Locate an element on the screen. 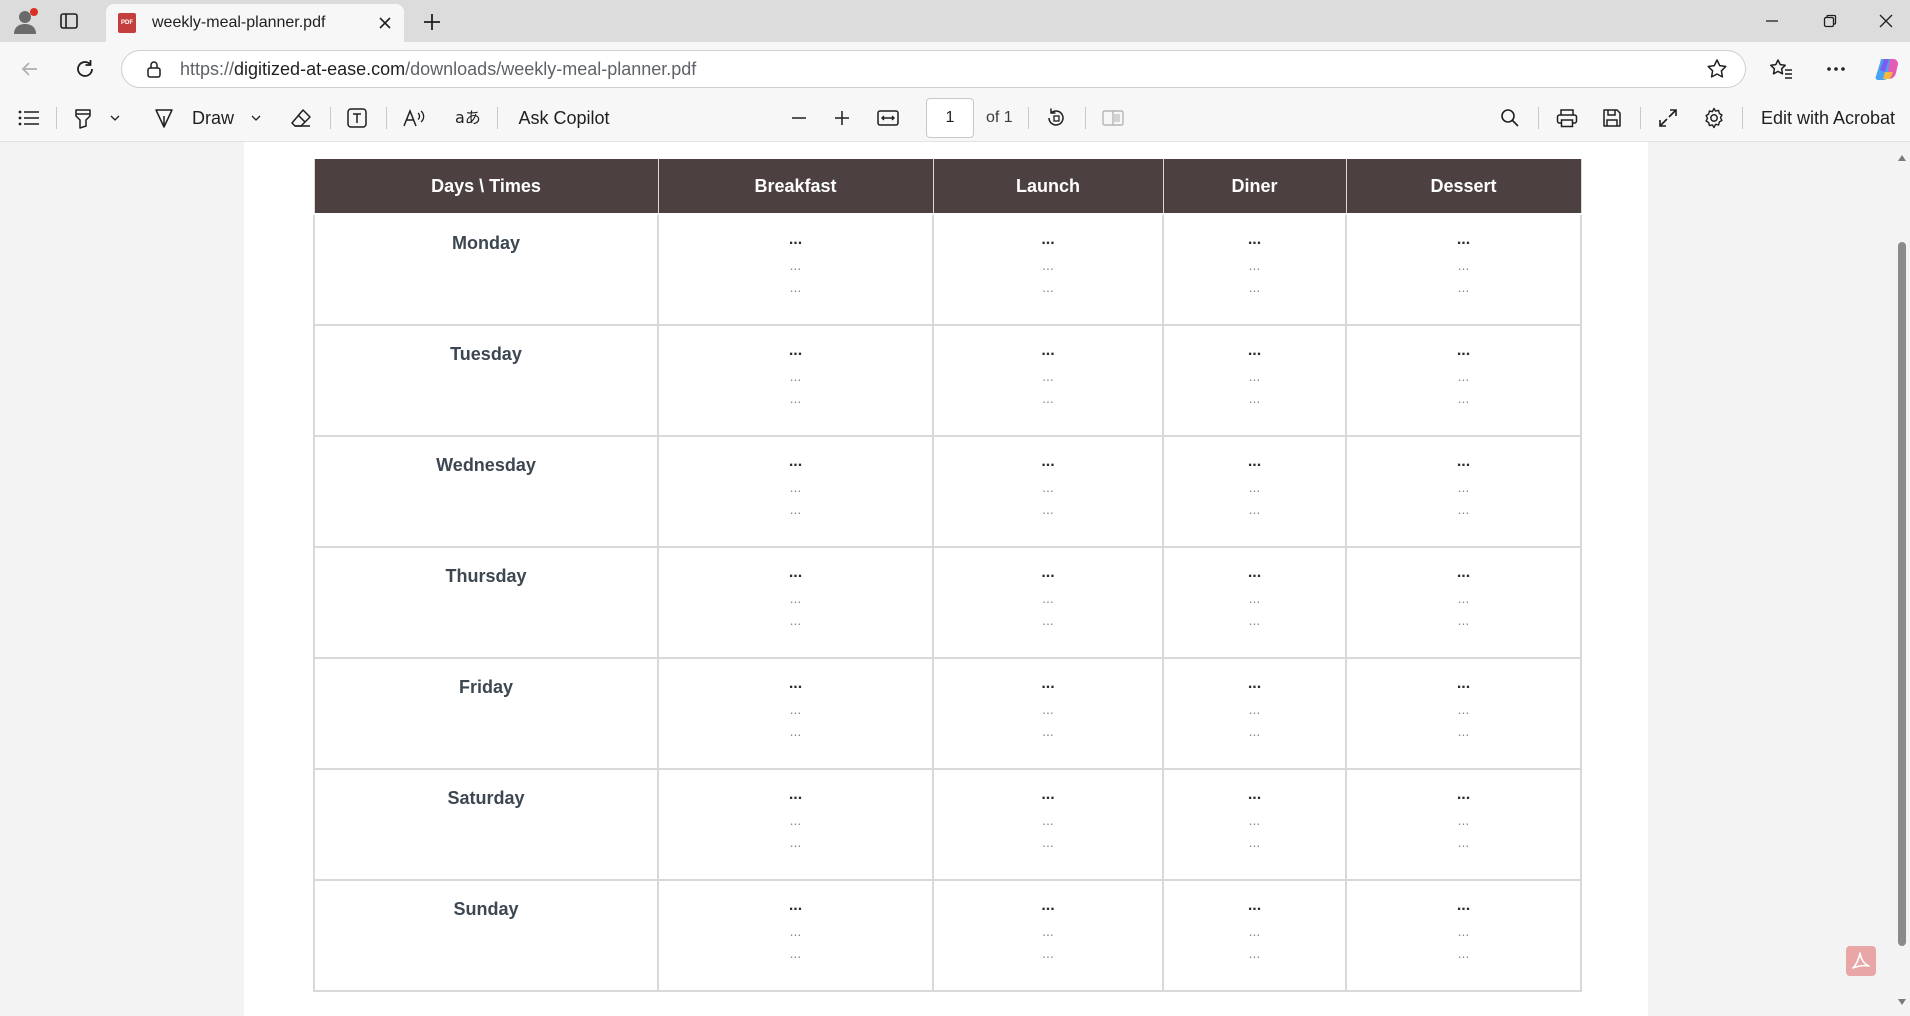 The height and width of the screenshot is (1016, 1910). favorites-icon is located at coordinates (1781, 69).